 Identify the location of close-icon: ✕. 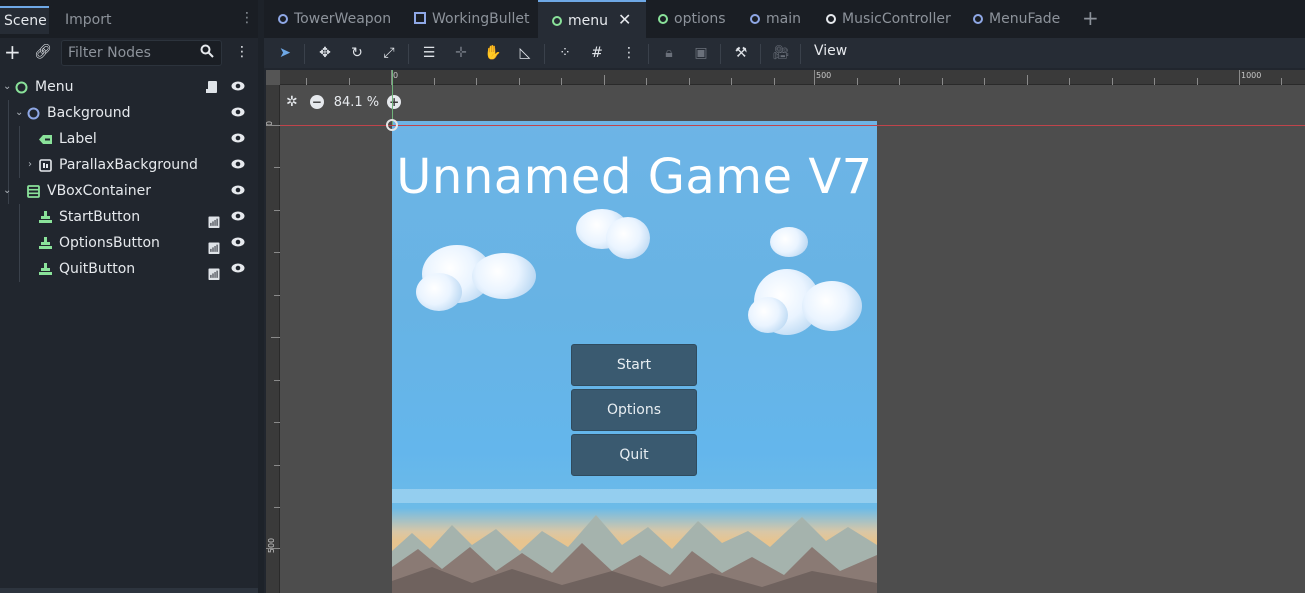
(624, 19).